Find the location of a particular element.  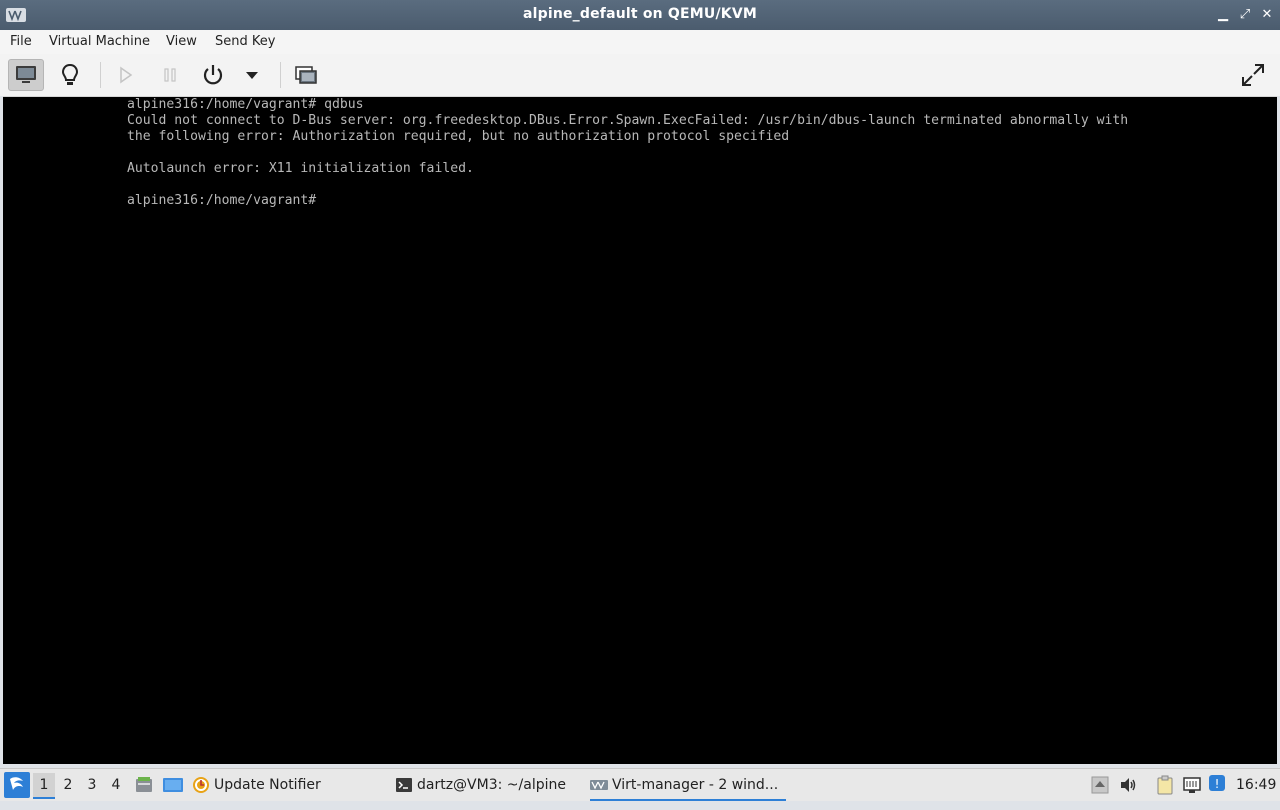

power-icon is located at coordinates (213, 75).